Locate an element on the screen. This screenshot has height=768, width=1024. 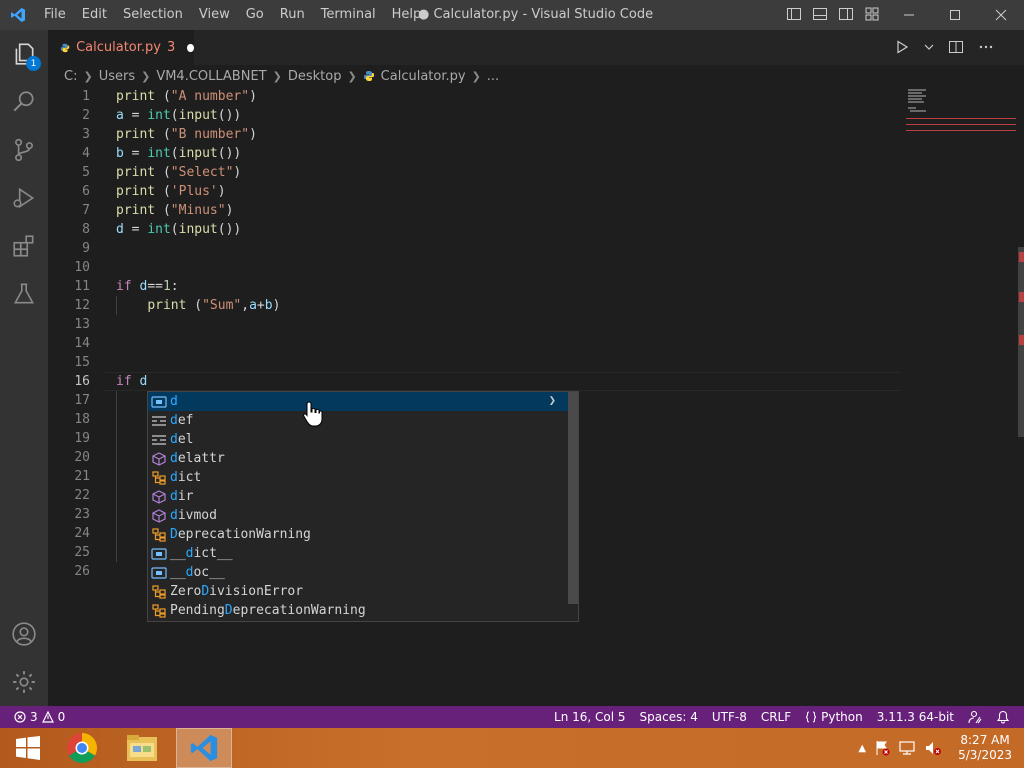
warning-icon is located at coordinates (47, 717).